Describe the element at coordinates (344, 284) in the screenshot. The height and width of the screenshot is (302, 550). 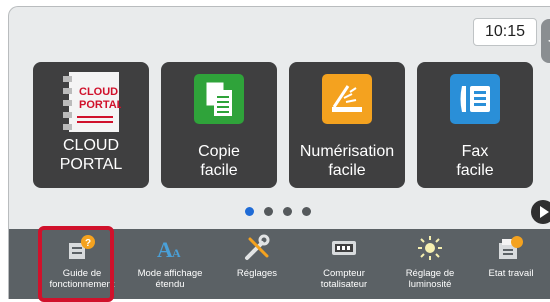
I see `shortcut-label-line2: totalisateur` at that location.